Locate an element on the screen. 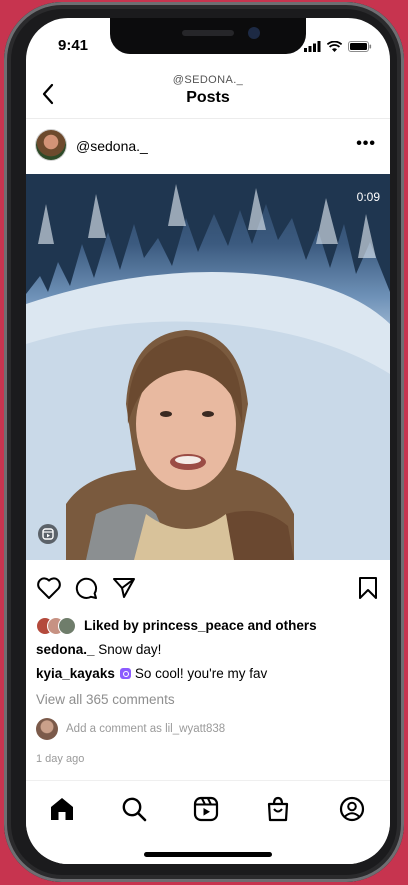 The width and height of the screenshot is (408, 885). wifi-icon is located at coordinates (334, 46).